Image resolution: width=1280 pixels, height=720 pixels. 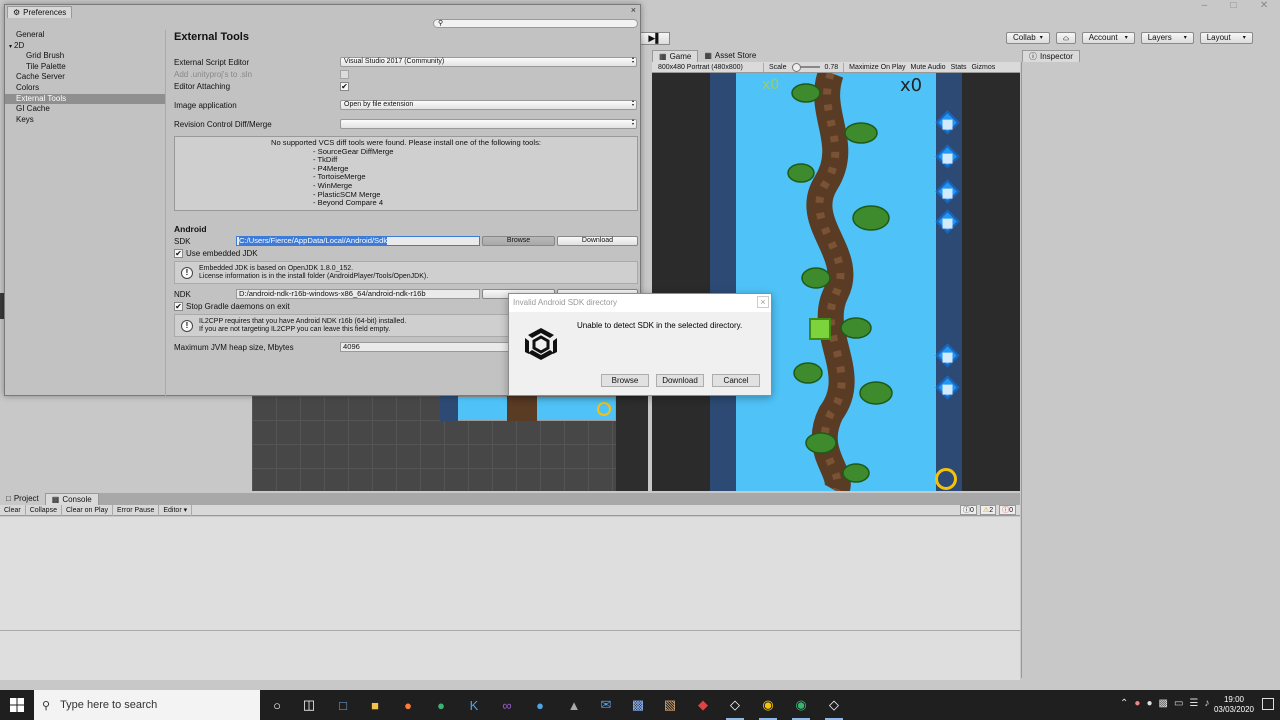 What do you see at coordinates (507, 705) in the screenshot?
I see `visual-studio-icon: ∞` at bounding box center [507, 705].